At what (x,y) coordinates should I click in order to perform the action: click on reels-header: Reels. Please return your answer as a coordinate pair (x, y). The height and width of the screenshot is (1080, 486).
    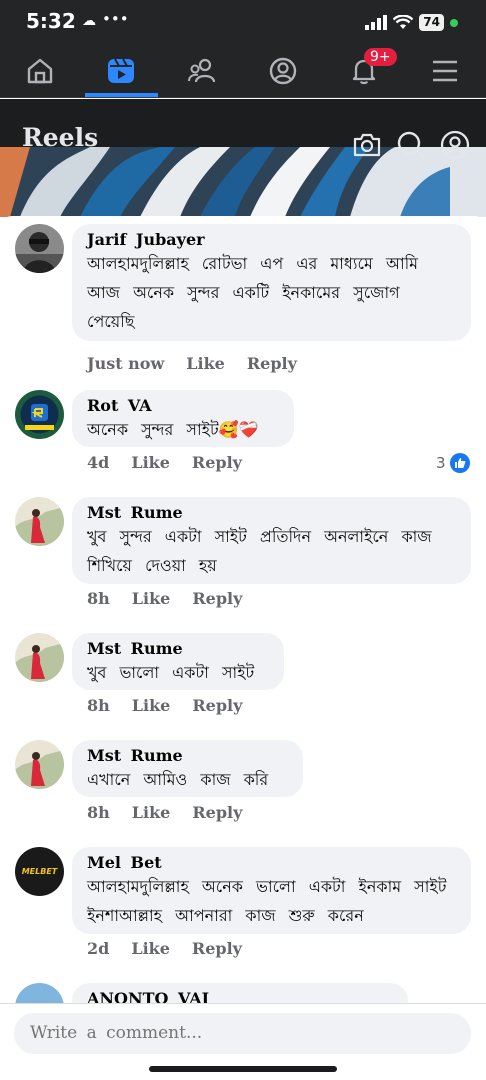
    Looking at the image, I should click on (243, 158).